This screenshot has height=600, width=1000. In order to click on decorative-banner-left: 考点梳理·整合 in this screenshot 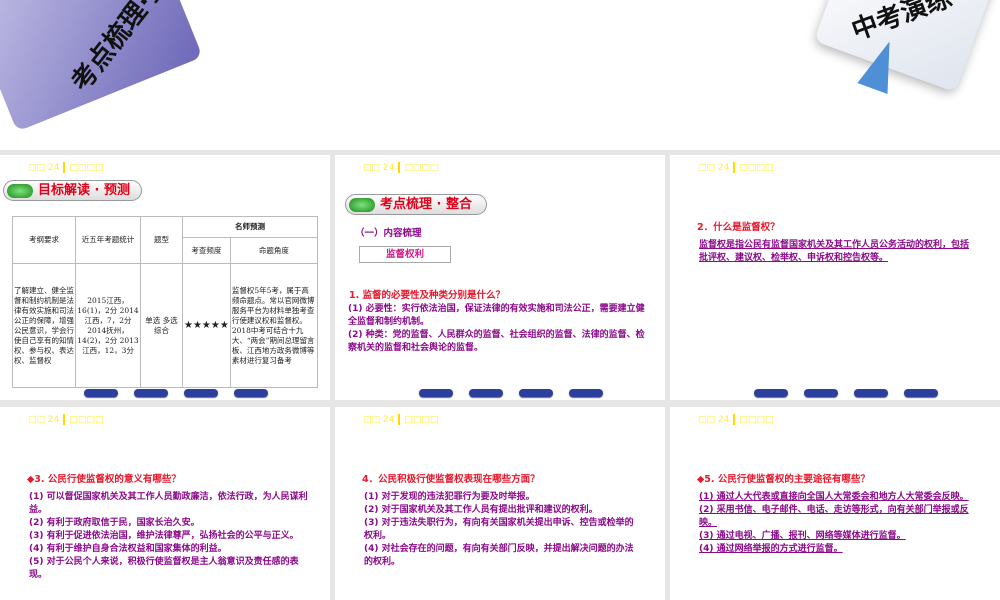, I will do `click(101, 66)`.